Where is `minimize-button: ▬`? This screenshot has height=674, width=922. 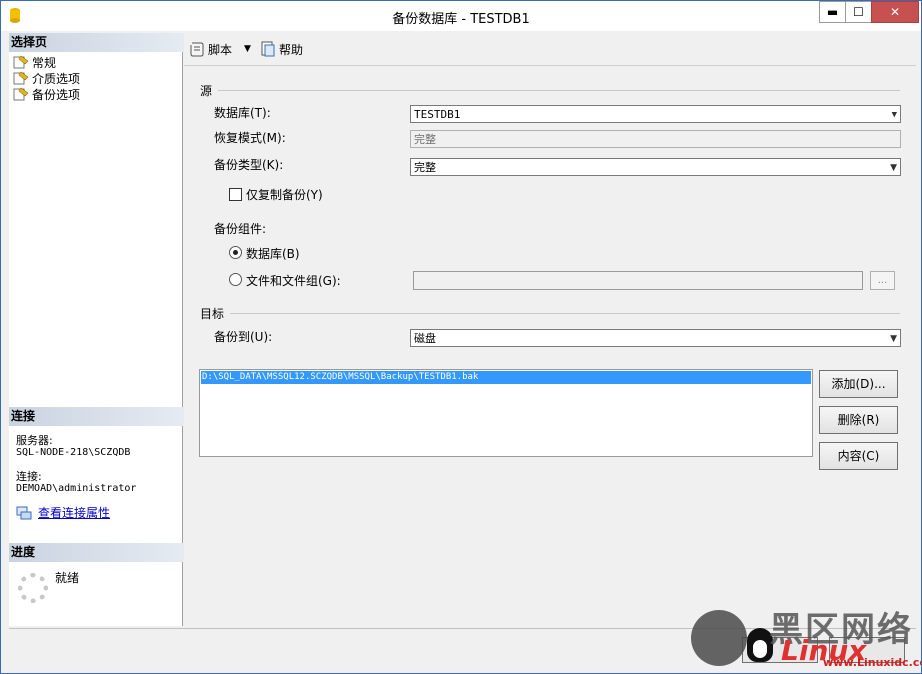 minimize-button: ▬ is located at coordinates (832, 12).